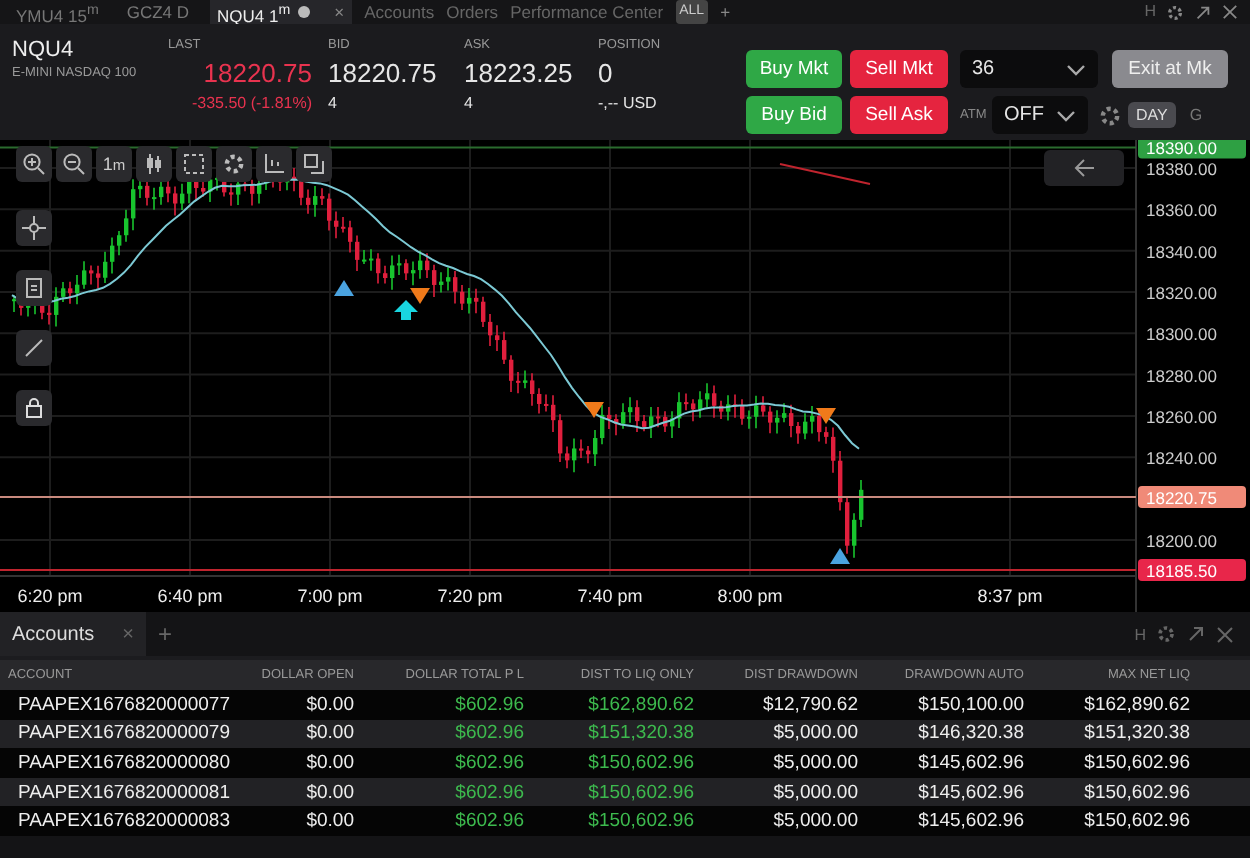 The image size is (1250, 858). I want to click on time-in-force-option: DAY, so click(1152, 115).